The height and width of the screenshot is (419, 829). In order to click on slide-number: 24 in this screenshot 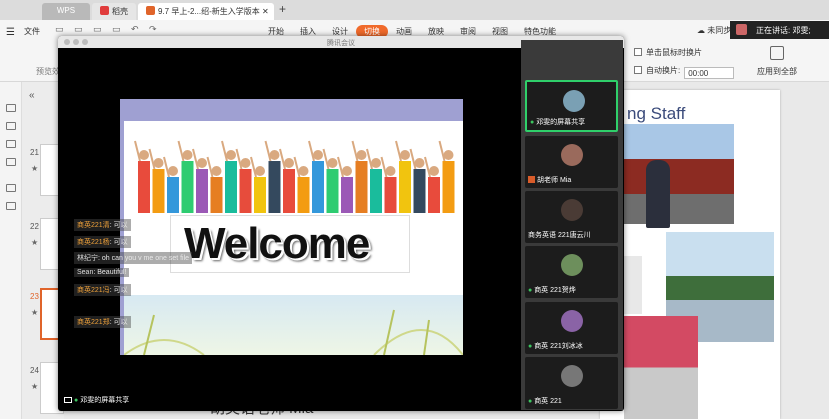, I will do `click(34, 370)`.